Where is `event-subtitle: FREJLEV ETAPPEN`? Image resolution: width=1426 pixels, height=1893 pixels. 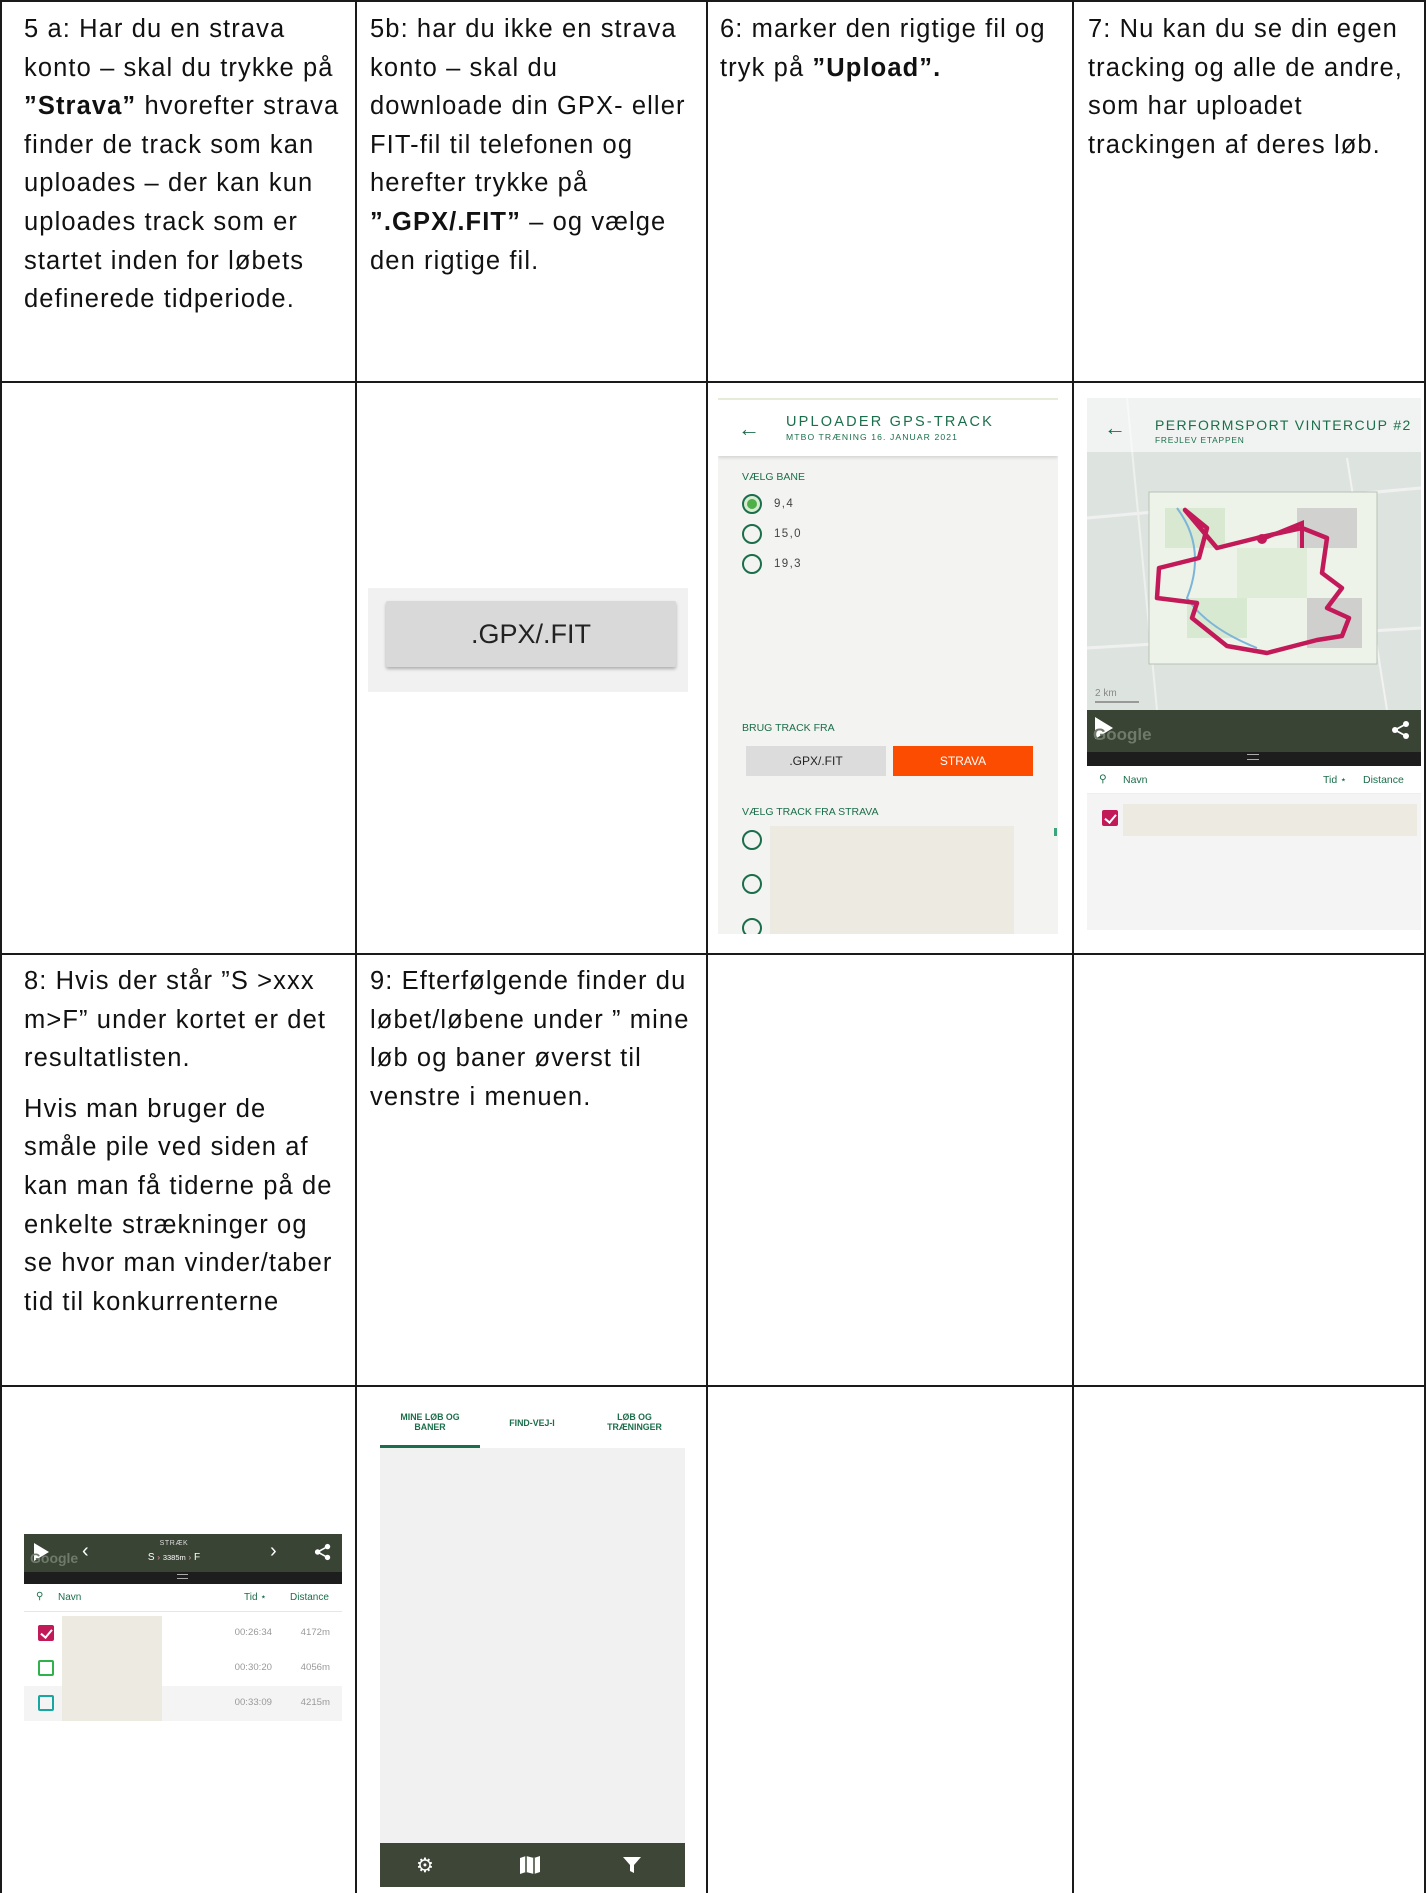 event-subtitle: FREJLEV ETAPPEN is located at coordinates (1200, 440).